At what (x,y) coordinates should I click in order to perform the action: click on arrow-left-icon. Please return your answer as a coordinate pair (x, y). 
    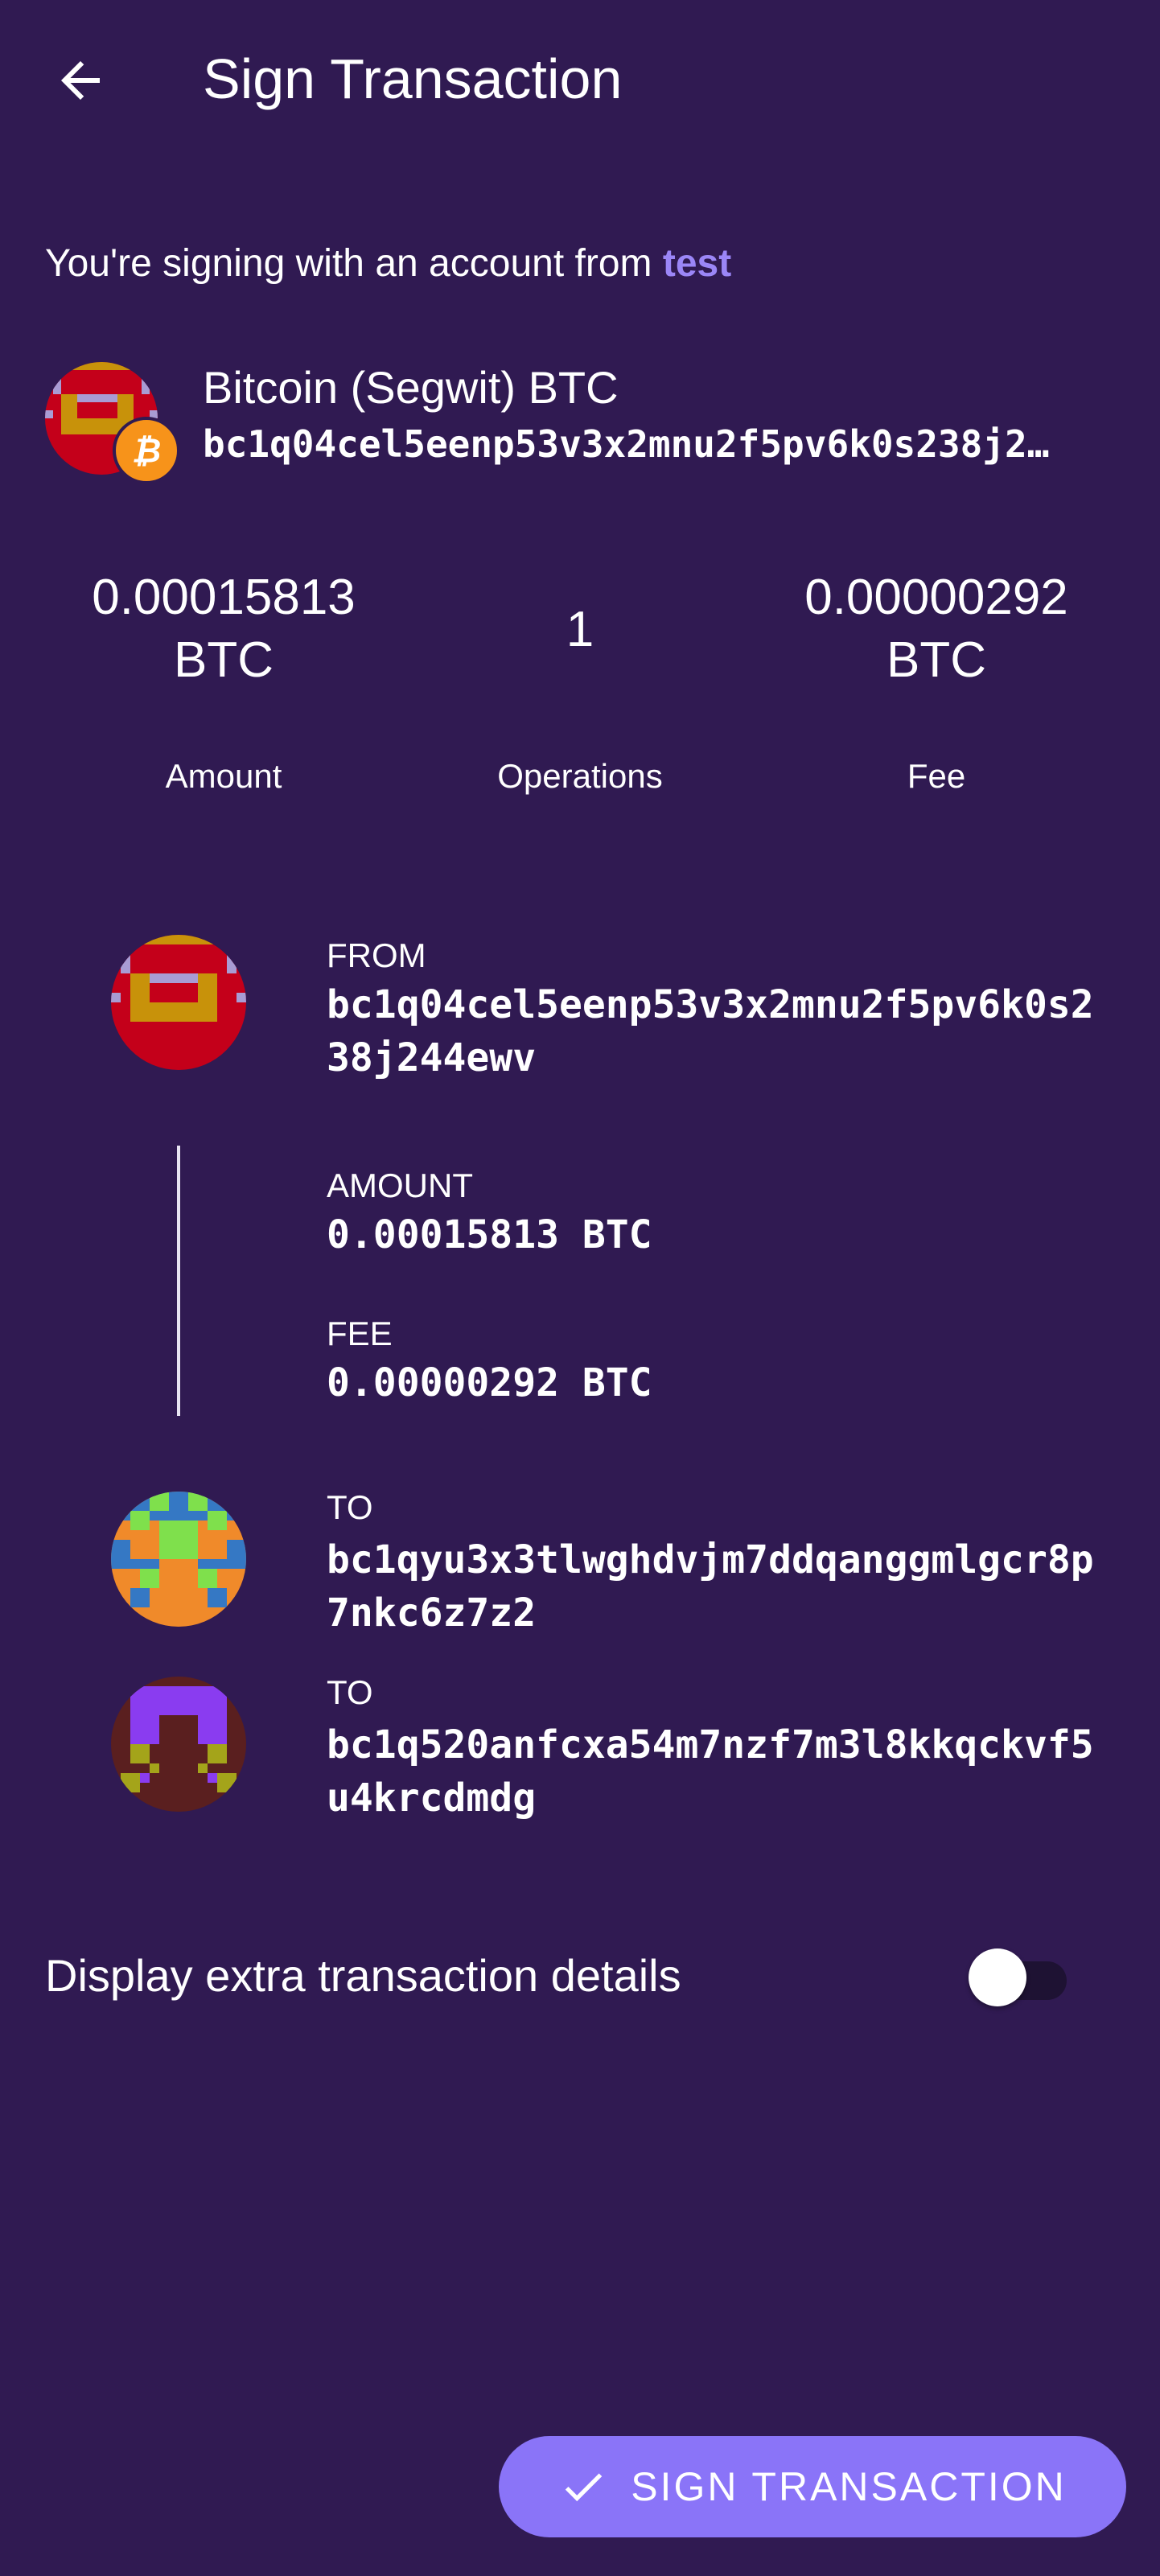
    Looking at the image, I should click on (80, 80).